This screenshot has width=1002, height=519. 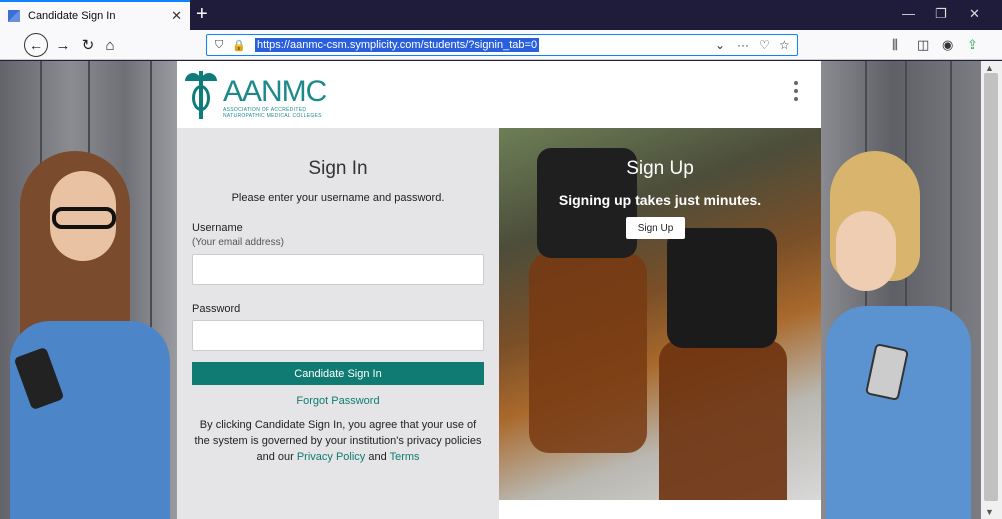 I want to click on sign-in-heading: Sign In, so click(x=338, y=168).